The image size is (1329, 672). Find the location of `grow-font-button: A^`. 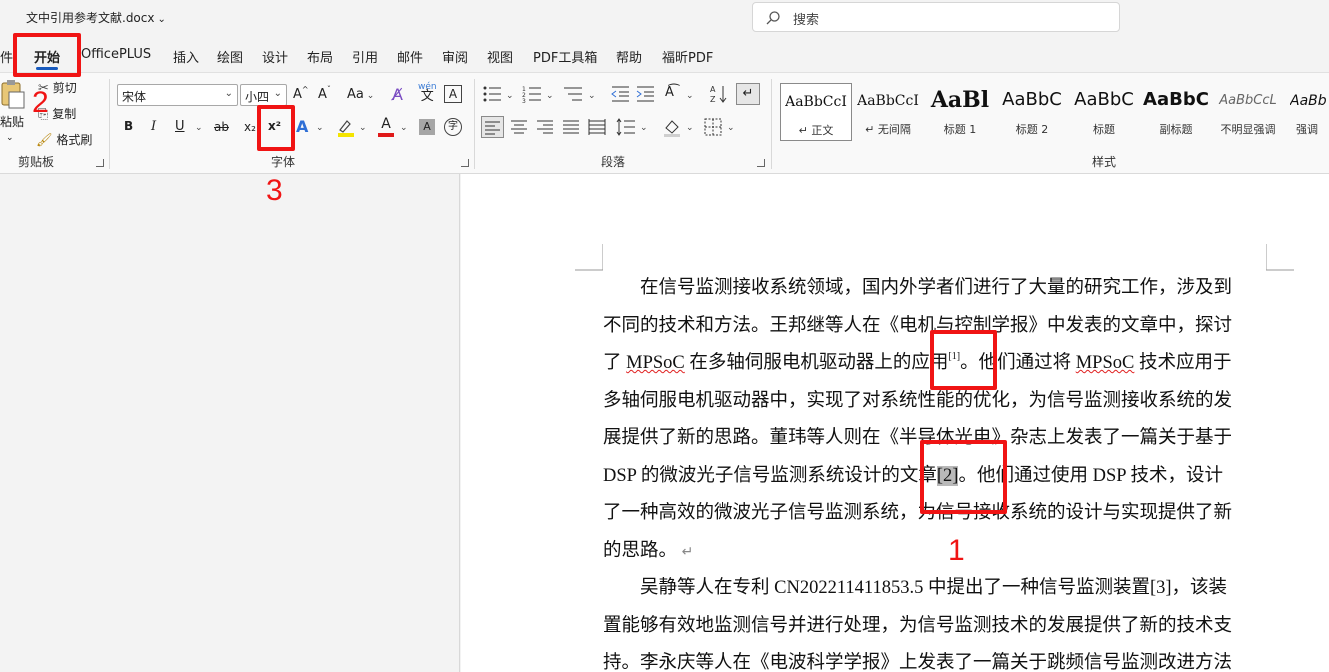

grow-font-button: A^ is located at coordinates (301, 94).